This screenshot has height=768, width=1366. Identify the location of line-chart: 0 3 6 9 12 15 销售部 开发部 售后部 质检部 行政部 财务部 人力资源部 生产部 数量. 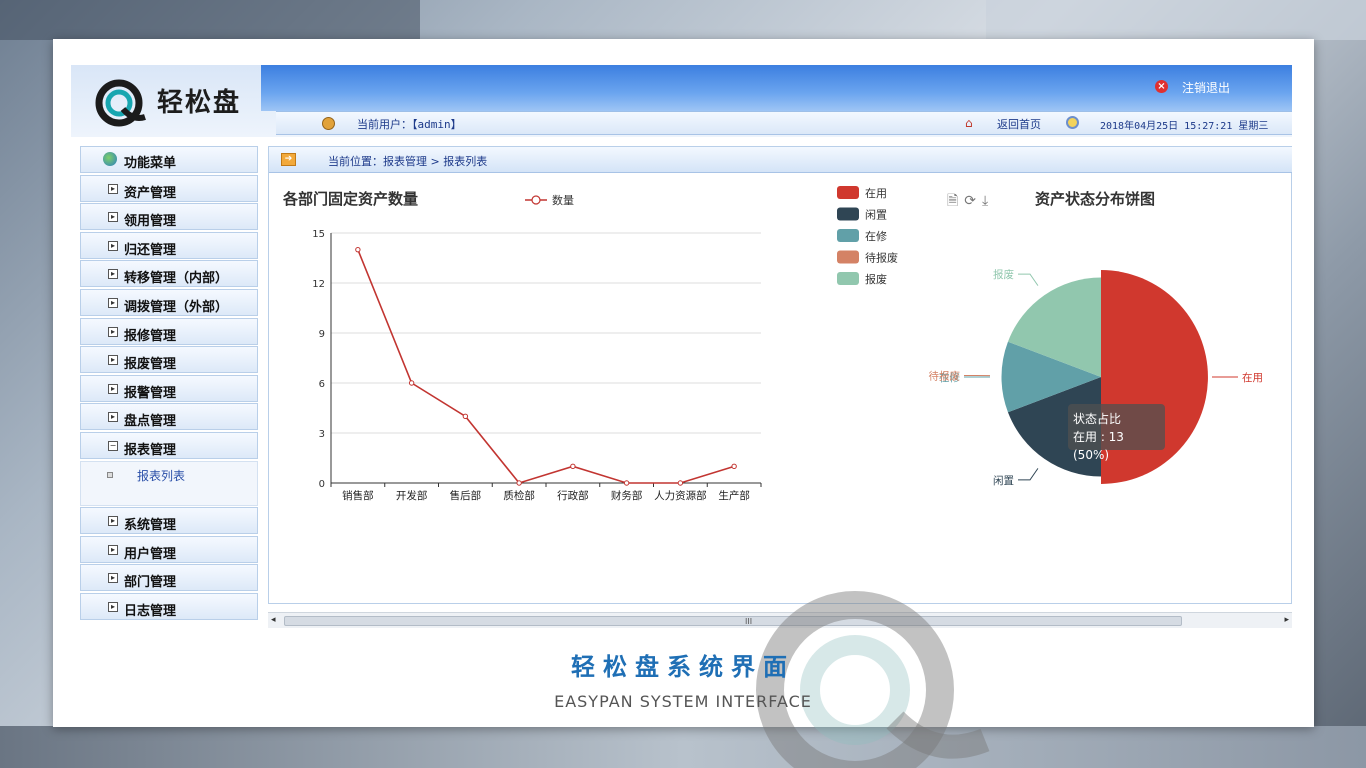
(537, 348).